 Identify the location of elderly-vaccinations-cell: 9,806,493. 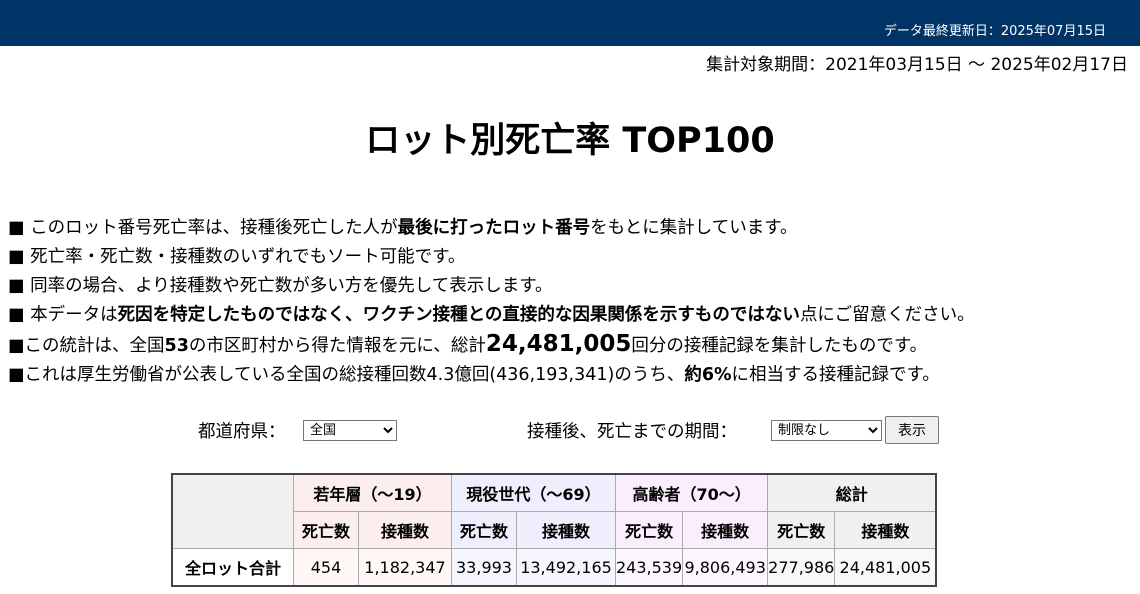
(725, 567).